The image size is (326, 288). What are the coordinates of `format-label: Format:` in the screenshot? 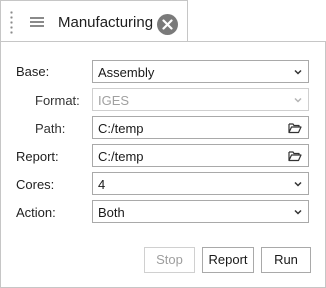 It's located at (57, 100).